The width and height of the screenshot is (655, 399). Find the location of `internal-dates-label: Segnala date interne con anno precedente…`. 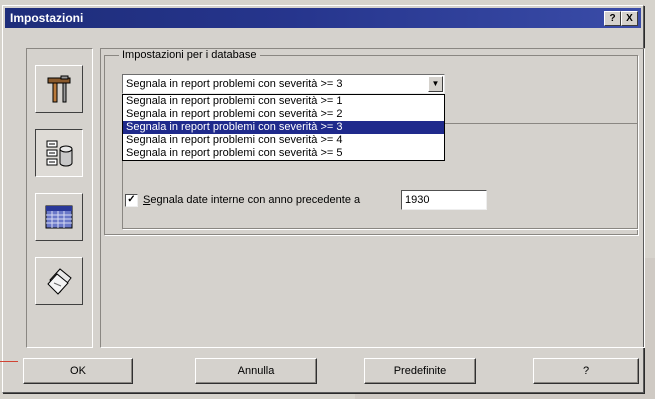

internal-dates-label: Segnala date interne con anno precedente… is located at coordinates (251, 200).